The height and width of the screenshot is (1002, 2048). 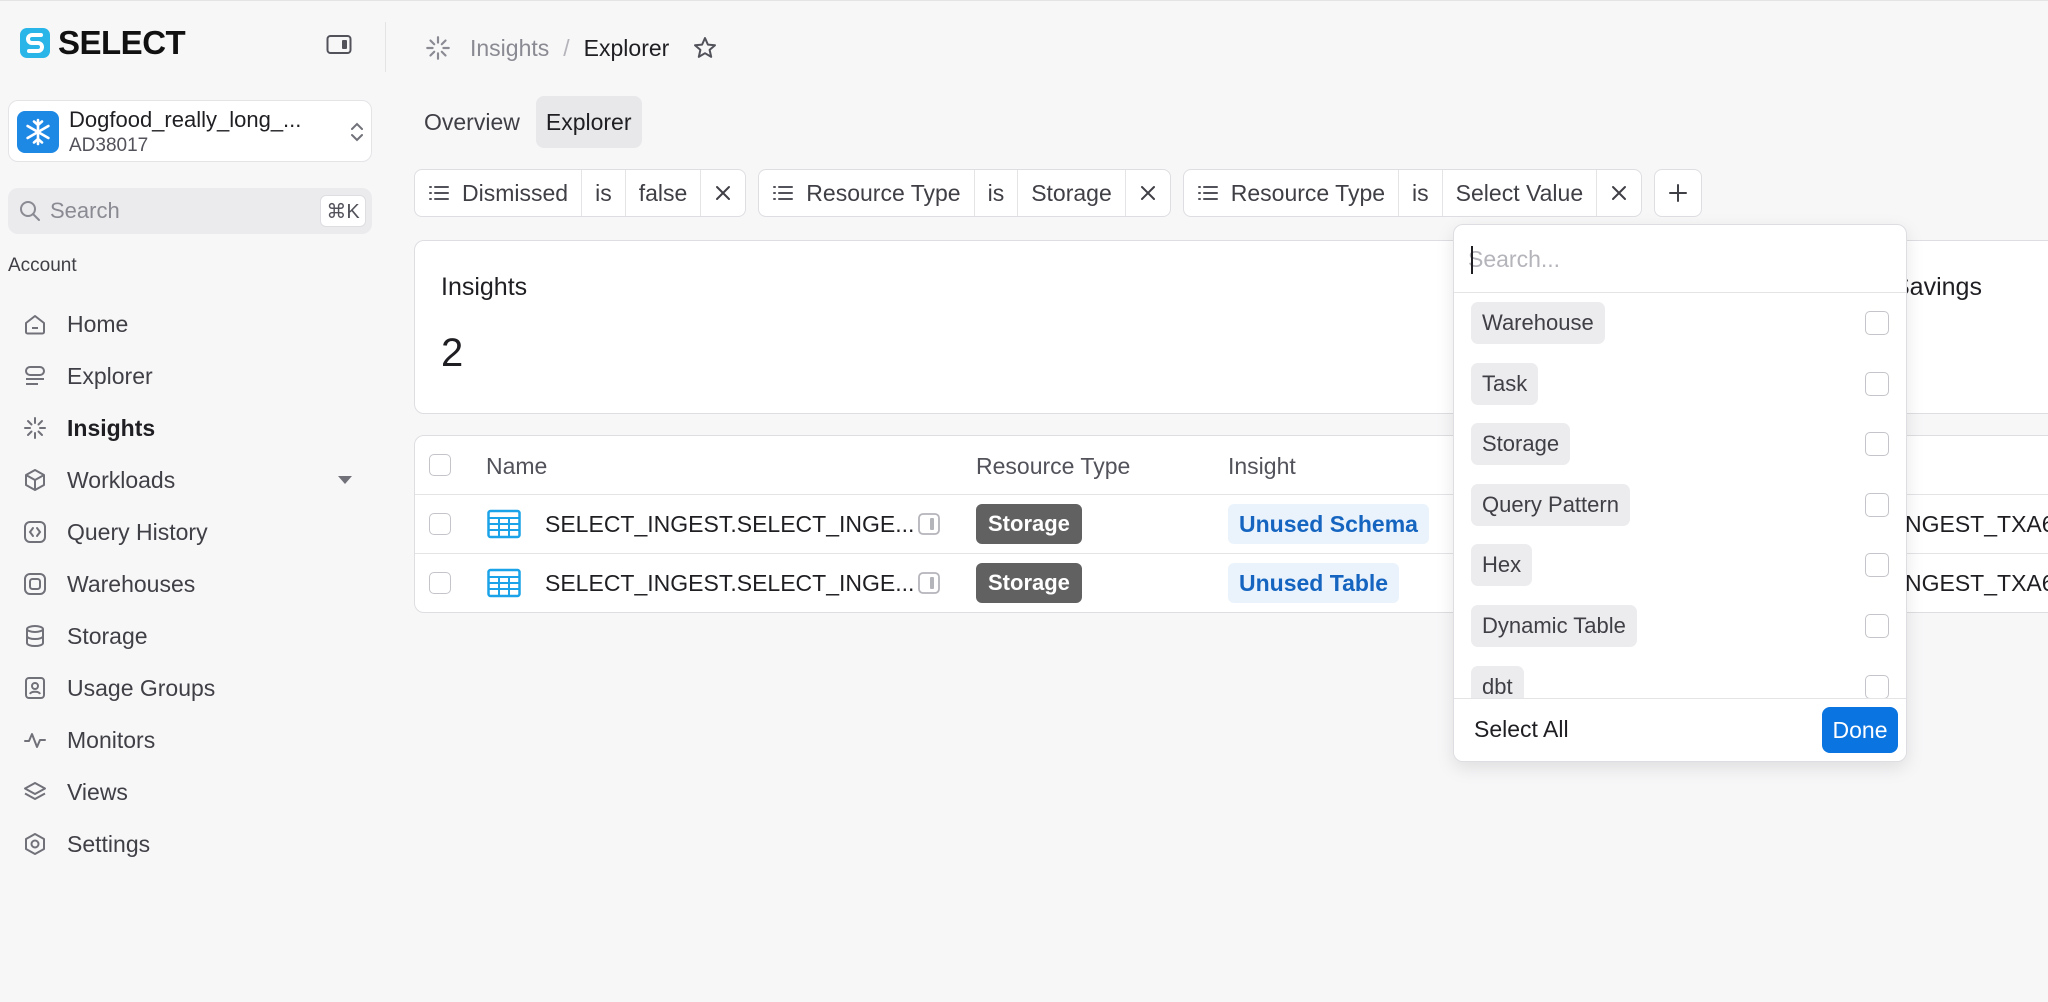 I want to click on app-logo: SELECT, so click(x=103, y=43).